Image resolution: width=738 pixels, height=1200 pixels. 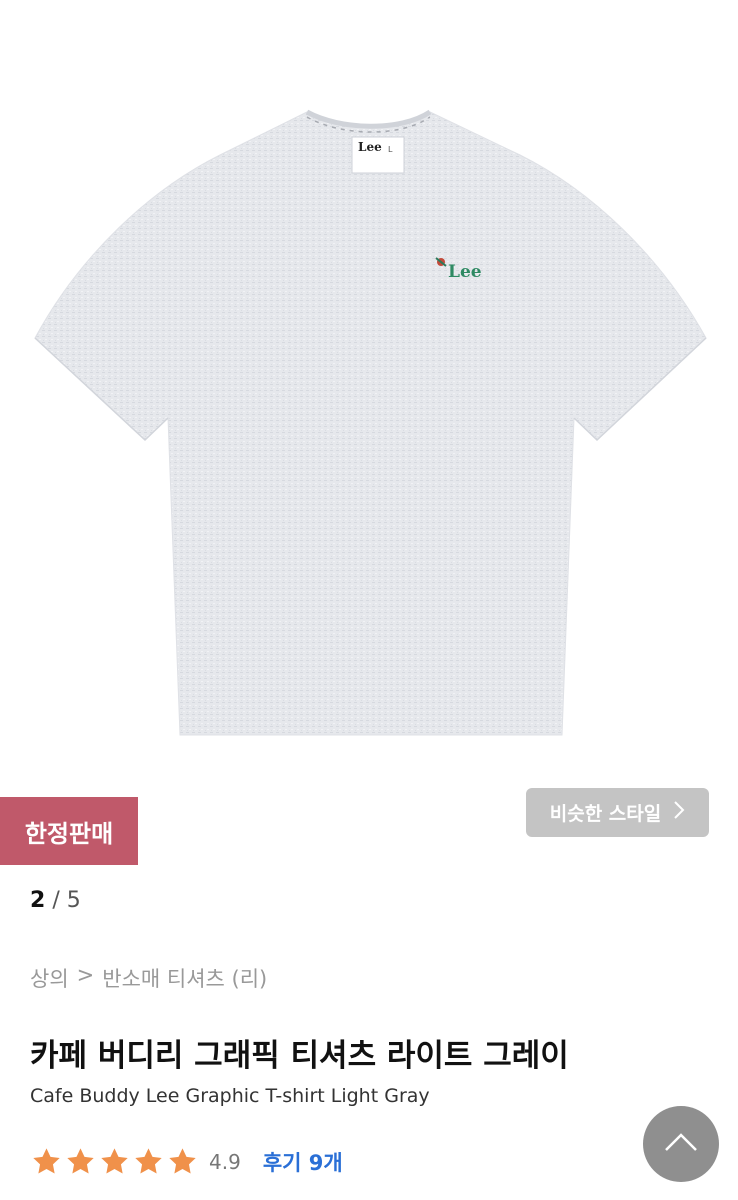 What do you see at coordinates (370, 147) in the screenshot?
I see `neck-label-brand: Lee` at bounding box center [370, 147].